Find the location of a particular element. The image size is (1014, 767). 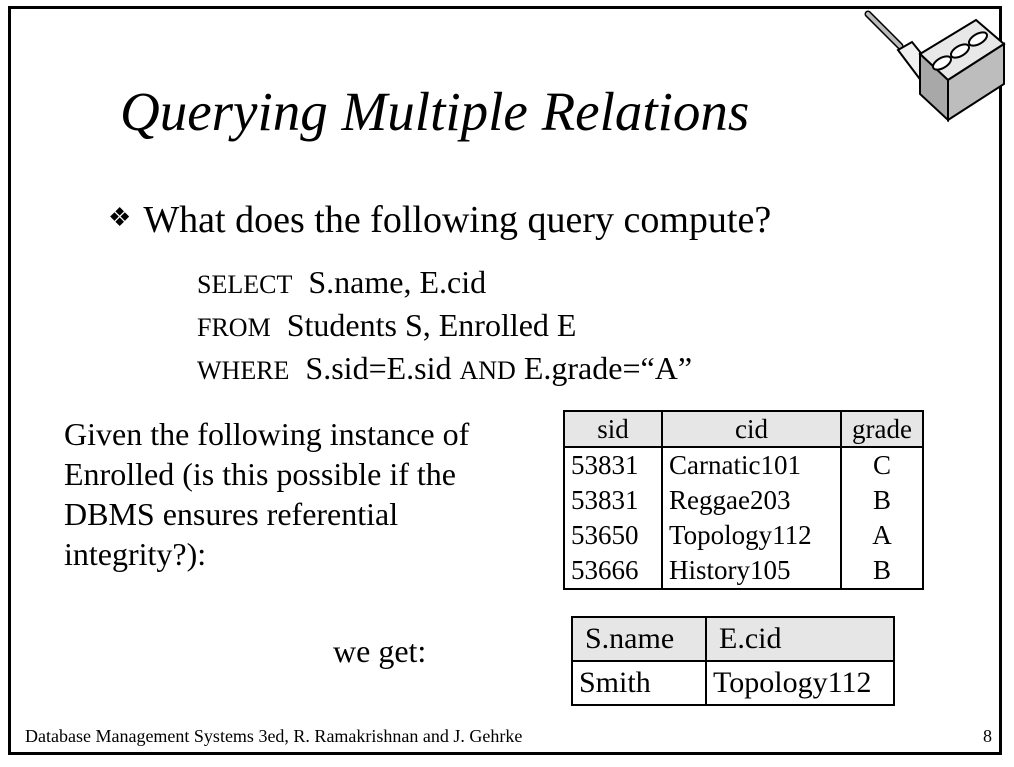

table-row: 53831 Reggae203 B is located at coordinates (743, 500).